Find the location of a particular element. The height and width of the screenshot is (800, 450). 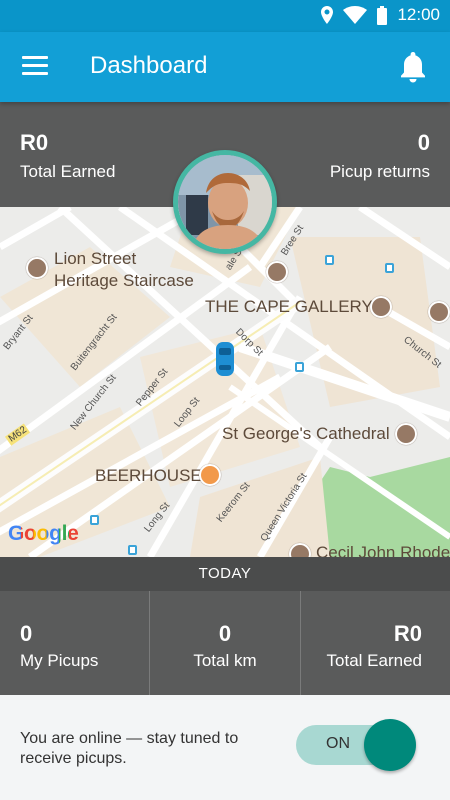

hamburger-menu-icon is located at coordinates (35, 67).